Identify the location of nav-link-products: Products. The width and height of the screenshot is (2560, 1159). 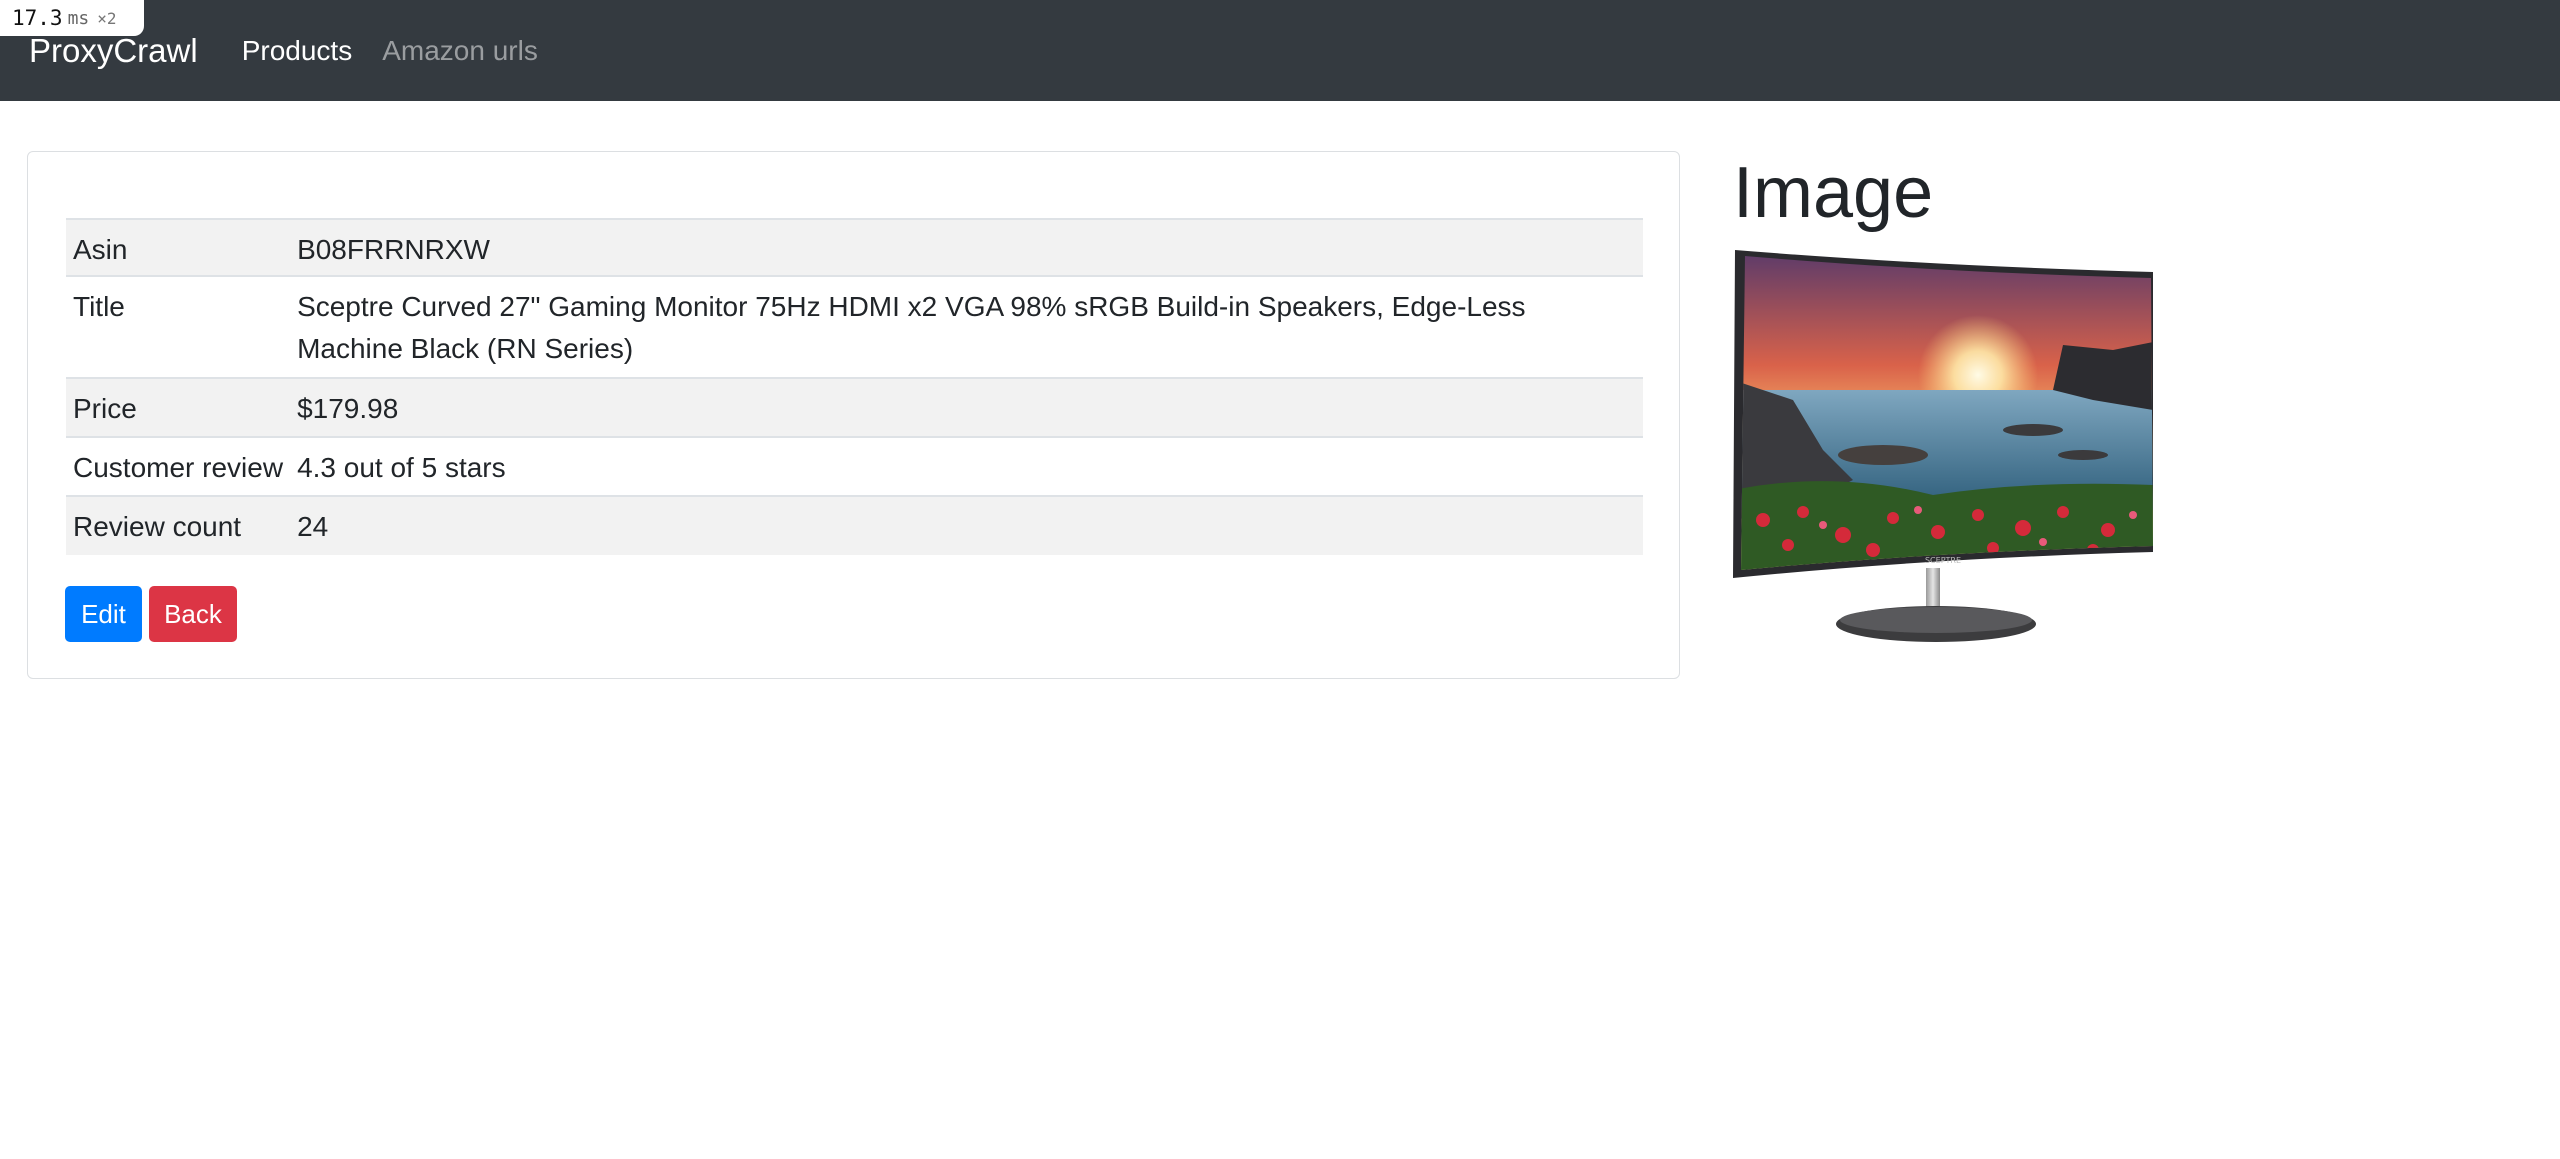
(297, 50).